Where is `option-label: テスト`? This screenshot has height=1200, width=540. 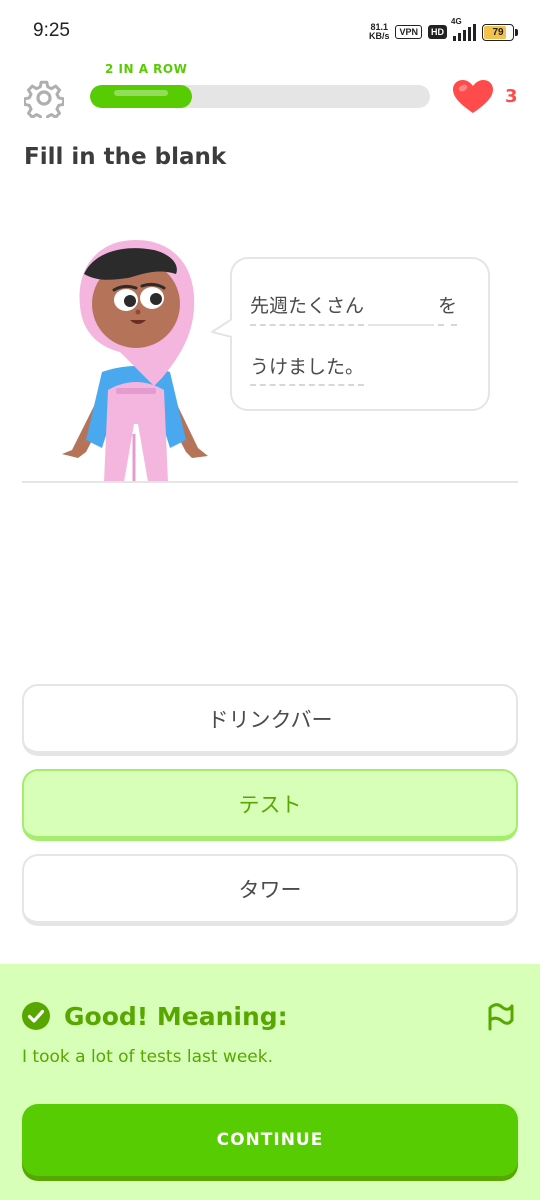 option-label: テスト is located at coordinates (270, 804).